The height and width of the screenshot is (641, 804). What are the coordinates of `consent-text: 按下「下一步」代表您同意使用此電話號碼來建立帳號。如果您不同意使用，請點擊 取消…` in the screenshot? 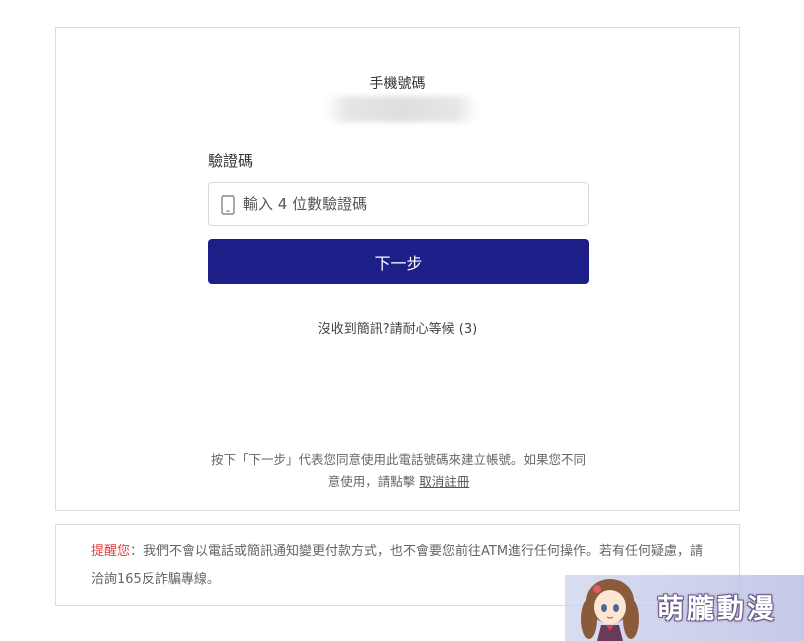 It's located at (398, 471).